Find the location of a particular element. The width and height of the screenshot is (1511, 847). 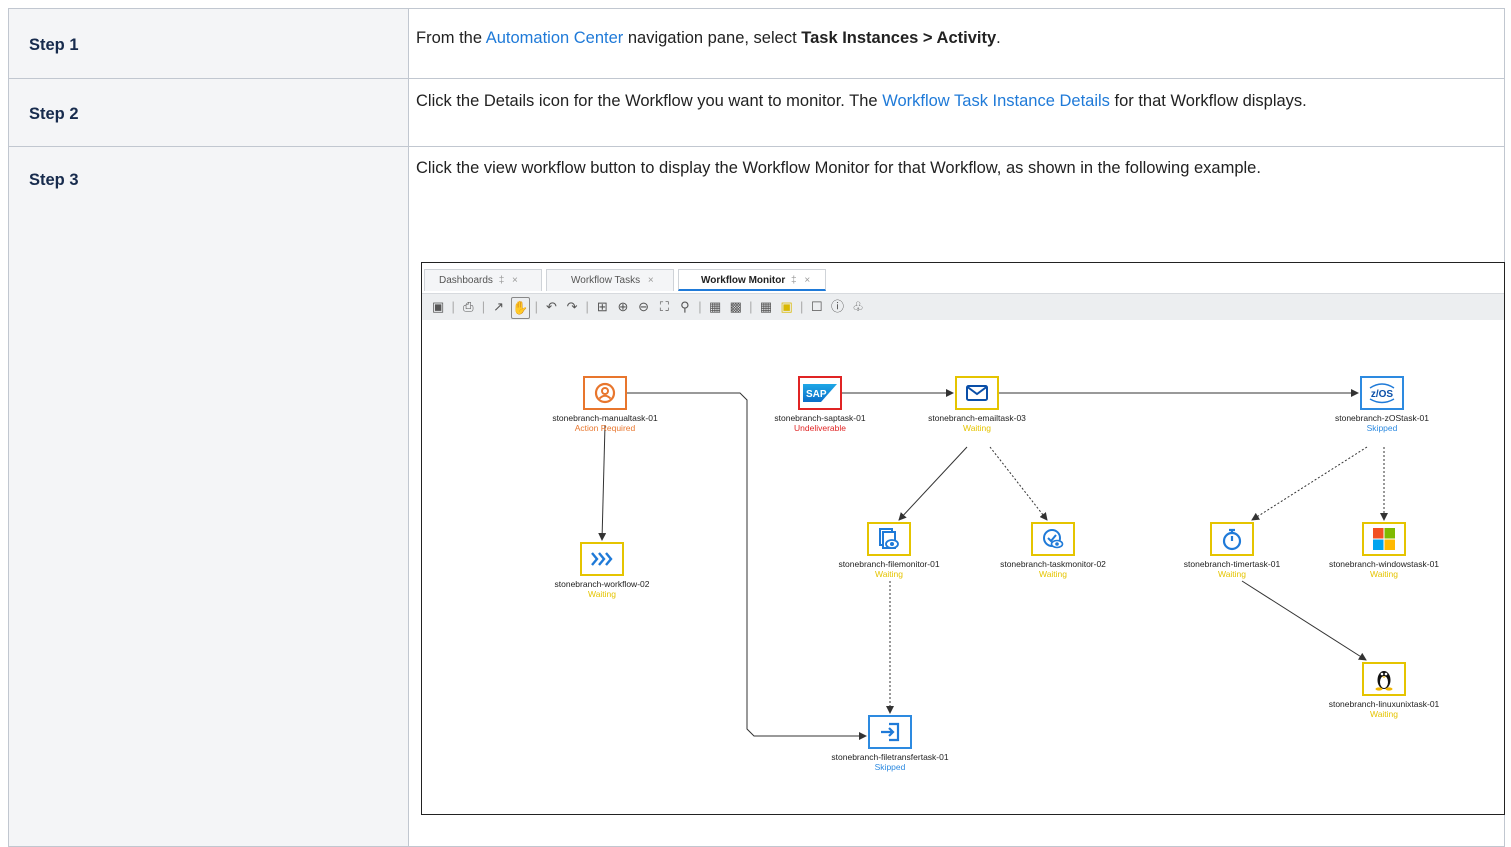

step-label: Step 1 is located at coordinates (208, 43).